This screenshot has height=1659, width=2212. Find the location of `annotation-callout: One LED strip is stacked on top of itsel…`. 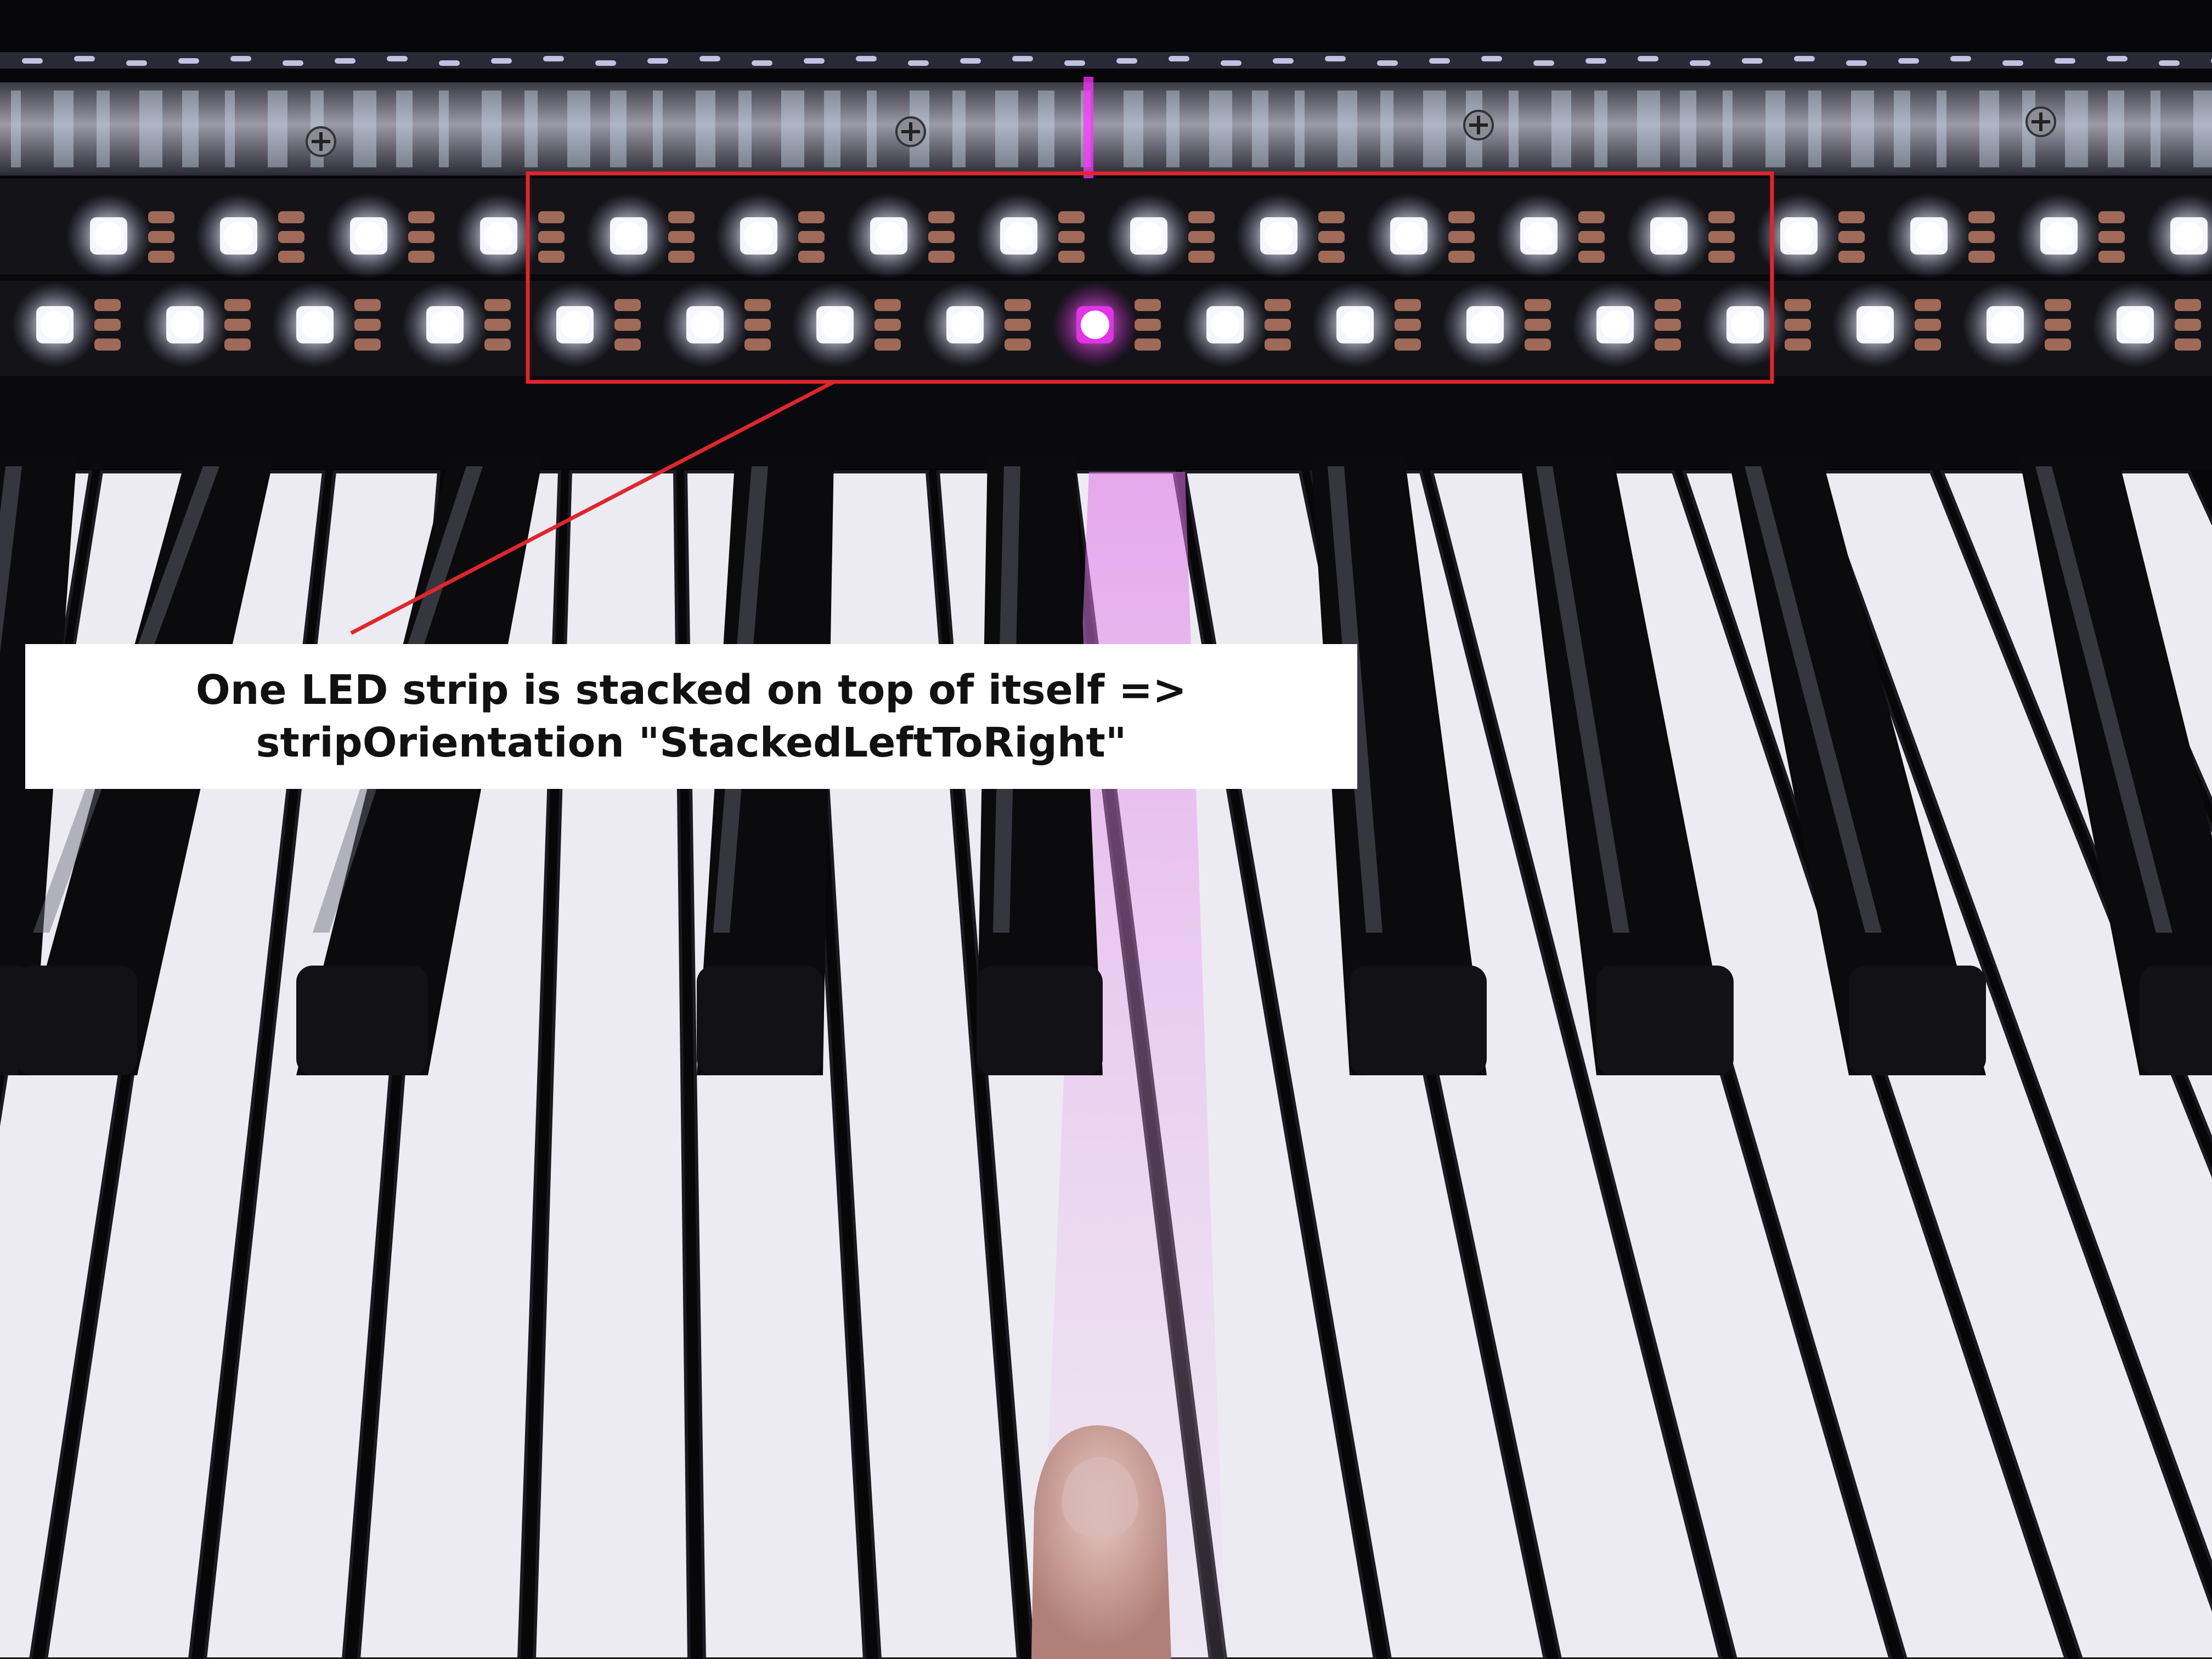

annotation-callout: One LED strip is stacked on top of itsel… is located at coordinates (691, 716).